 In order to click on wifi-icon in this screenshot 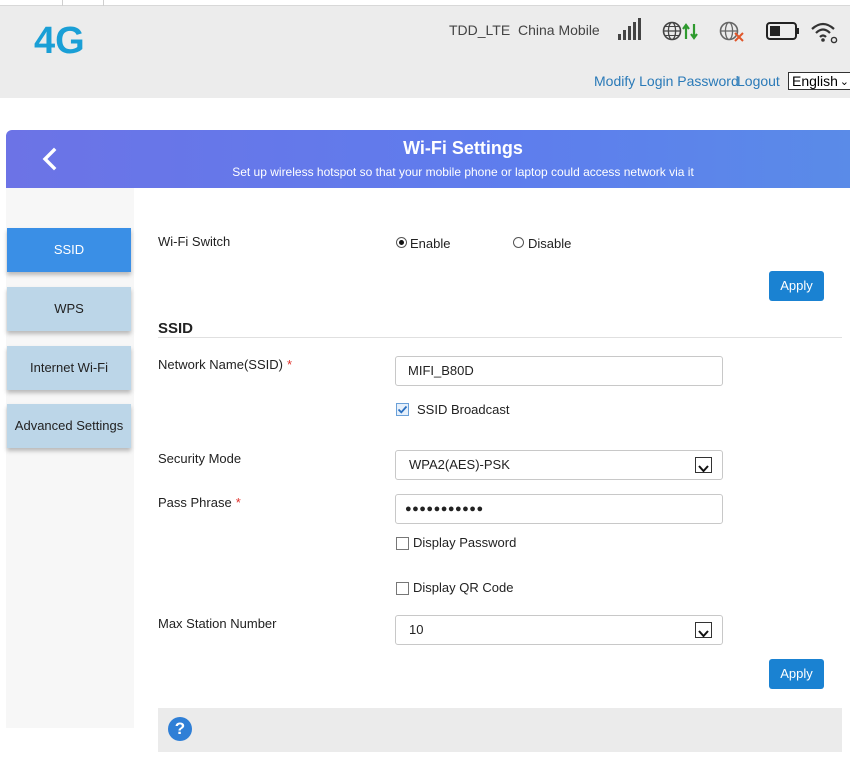, I will do `click(824, 33)`.